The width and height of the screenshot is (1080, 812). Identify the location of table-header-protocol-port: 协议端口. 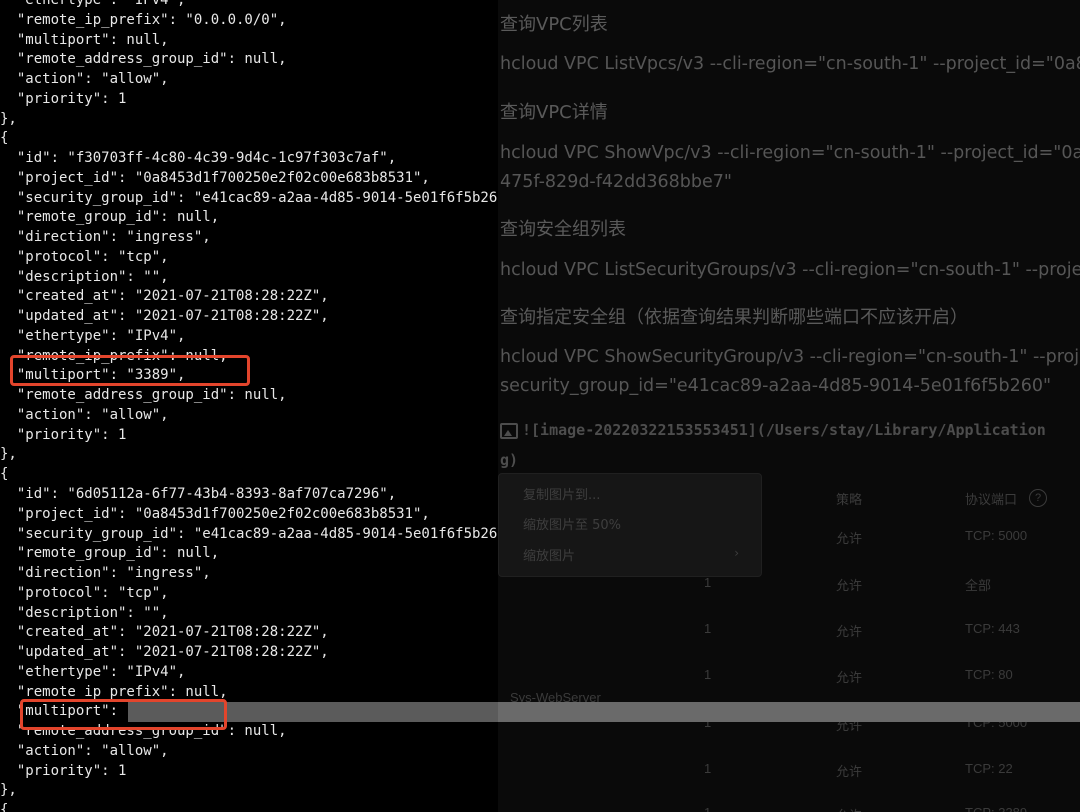
(991, 499).